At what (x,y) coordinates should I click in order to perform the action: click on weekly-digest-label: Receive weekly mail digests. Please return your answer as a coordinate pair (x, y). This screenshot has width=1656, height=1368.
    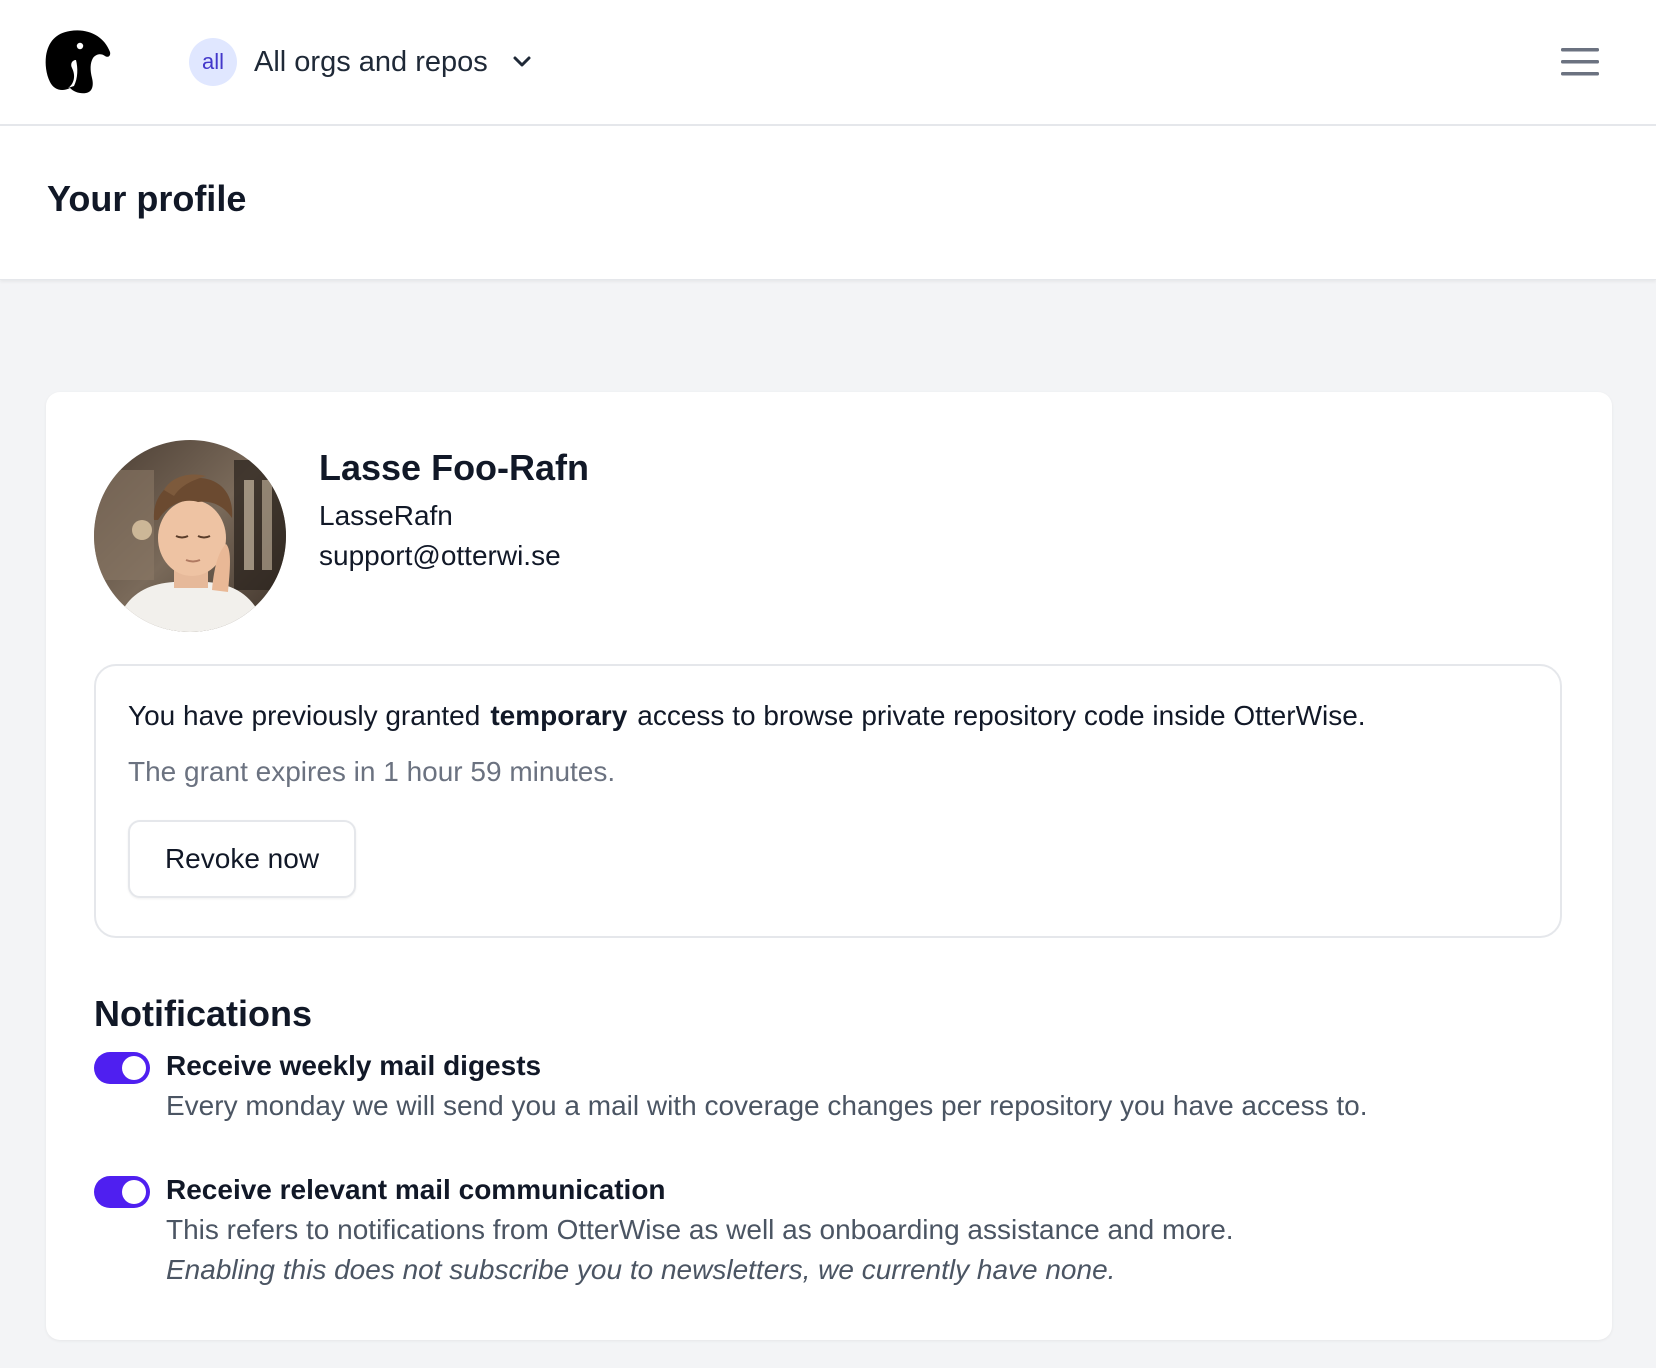
    Looking at the image, I should click on (354, 1065).